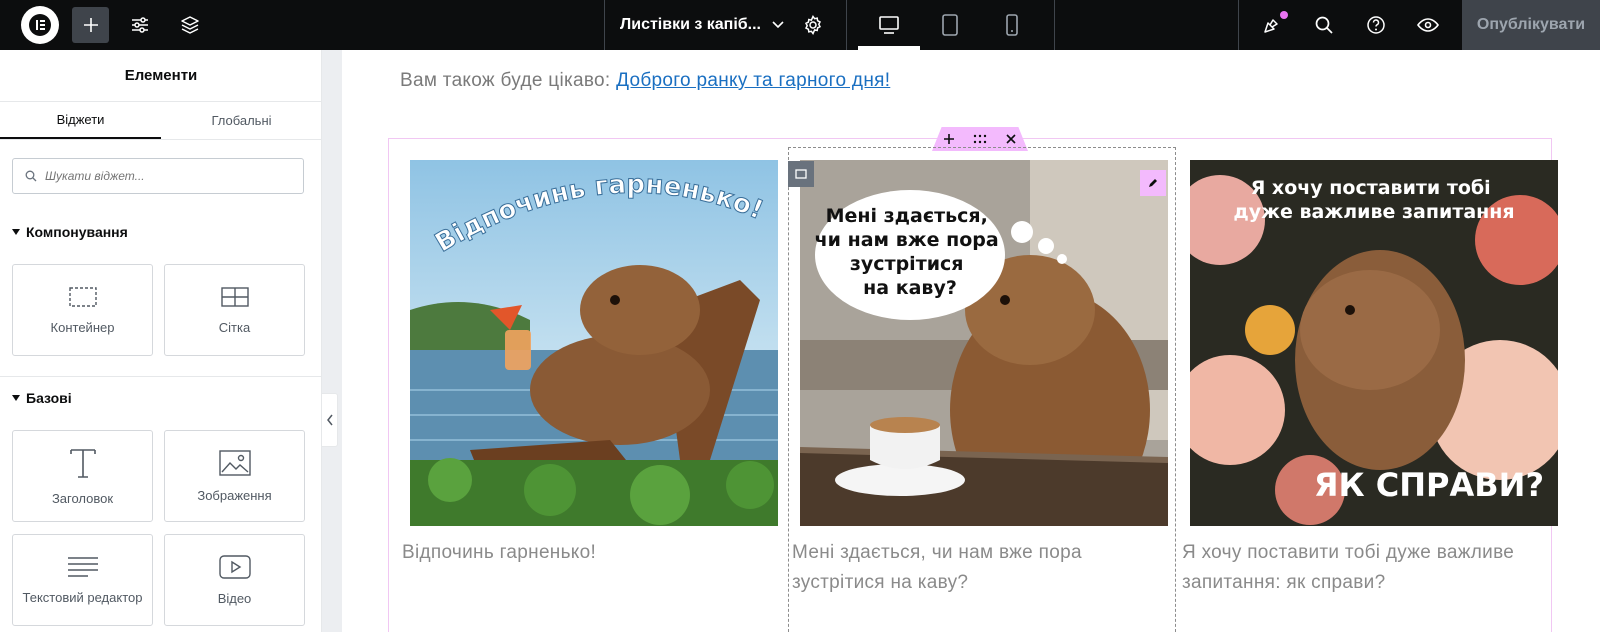 The image size is (1600, 632). Describe the element at coordinates (161, 76) in the screenshot. I see `panel-title: Елементи` at that location.